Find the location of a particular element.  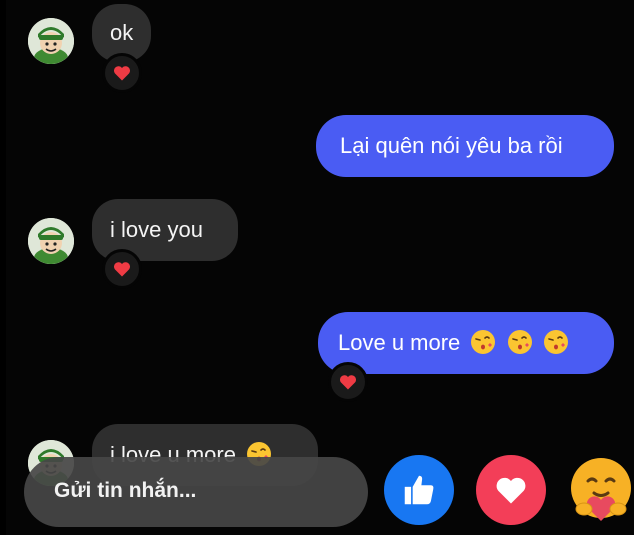

message-text: ok is located at coordinates (122, 32).